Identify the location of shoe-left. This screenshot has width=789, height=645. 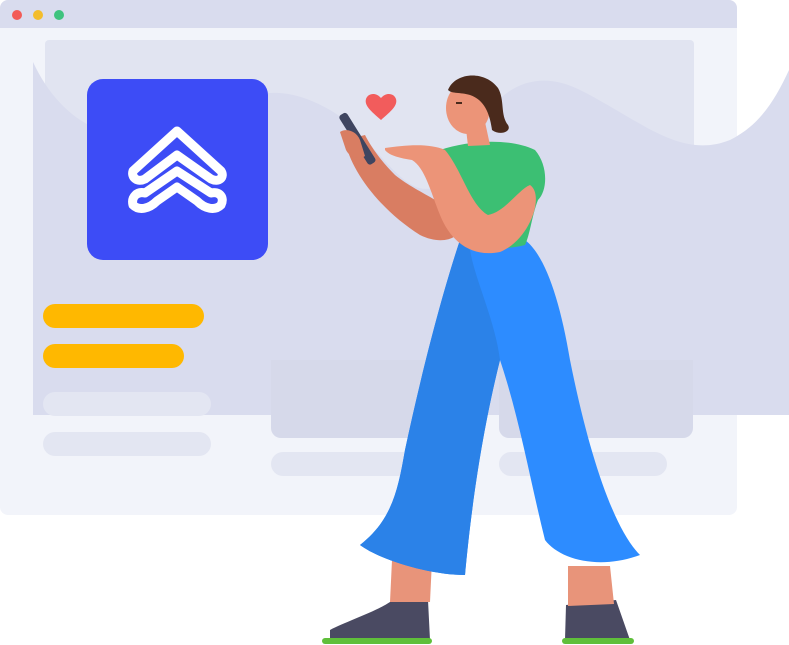
(377, 622).